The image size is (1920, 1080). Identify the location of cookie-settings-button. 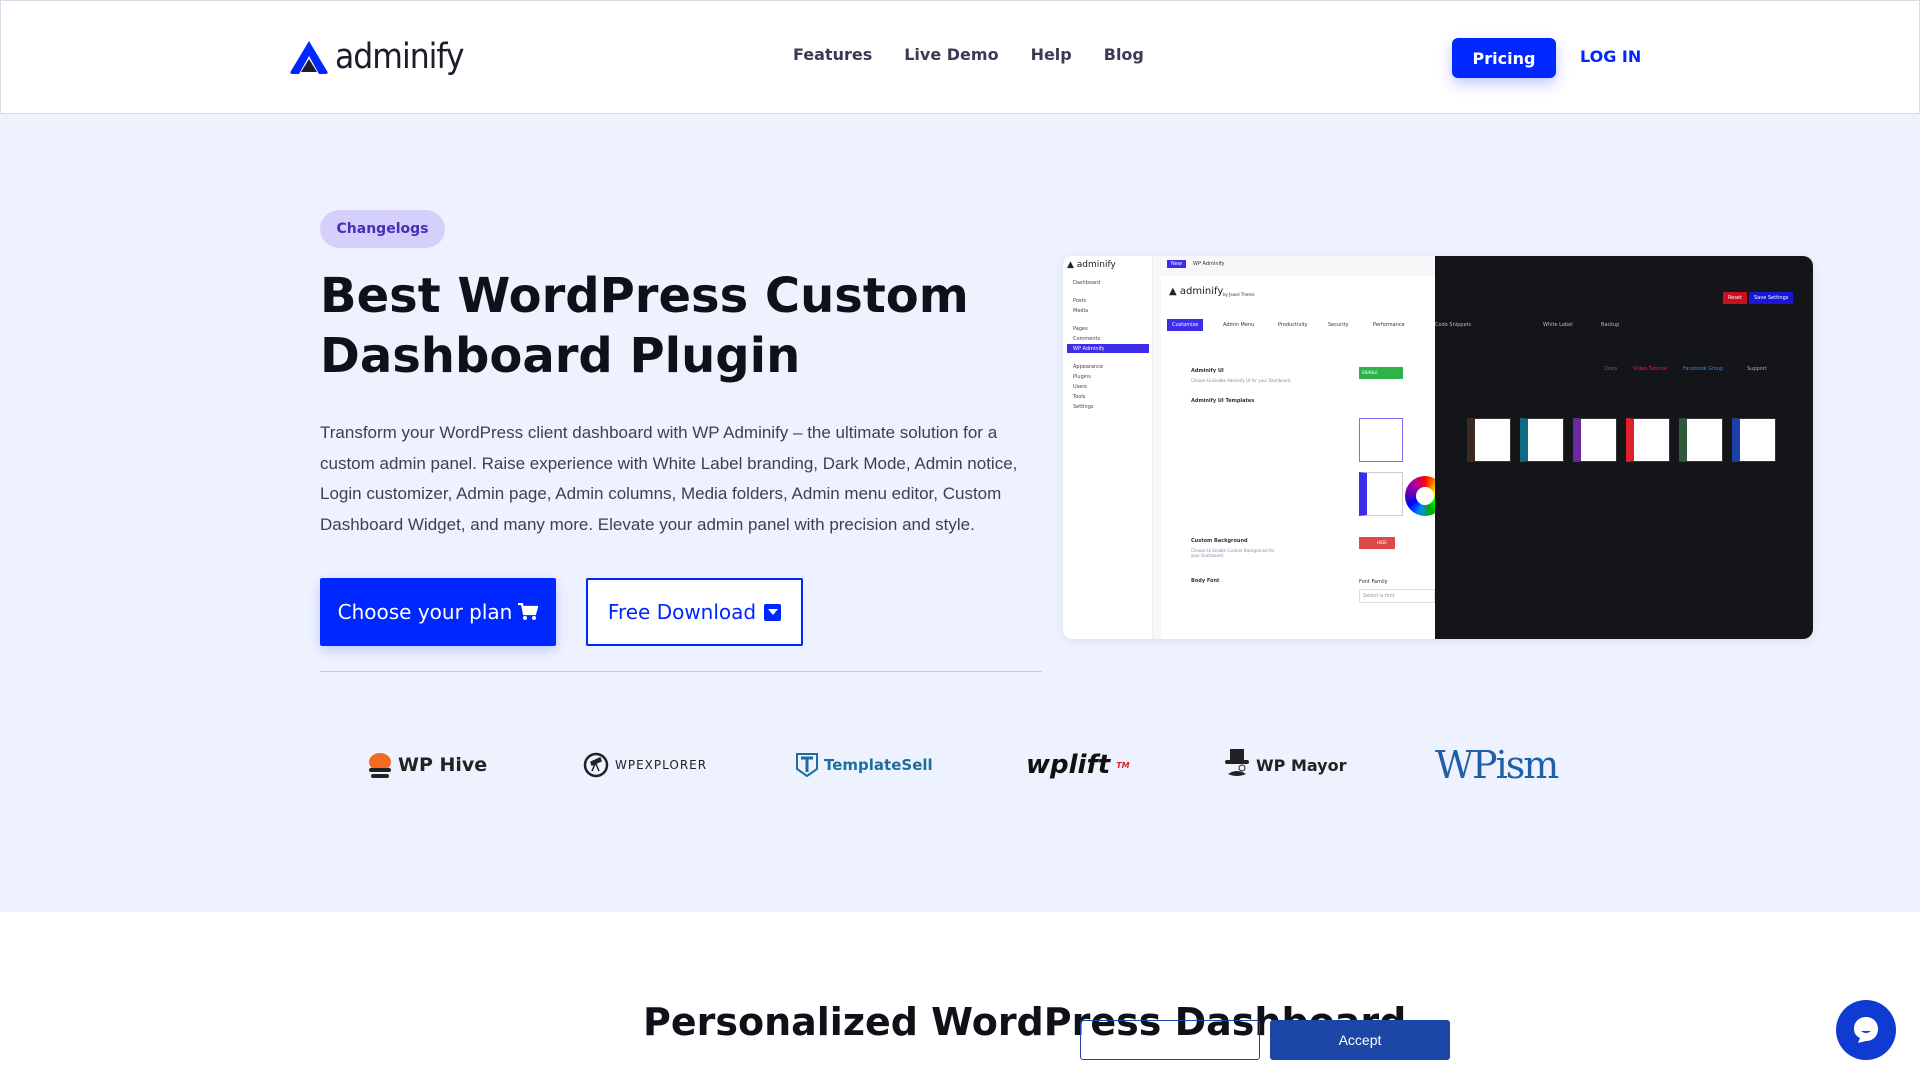
(1170, 1040).